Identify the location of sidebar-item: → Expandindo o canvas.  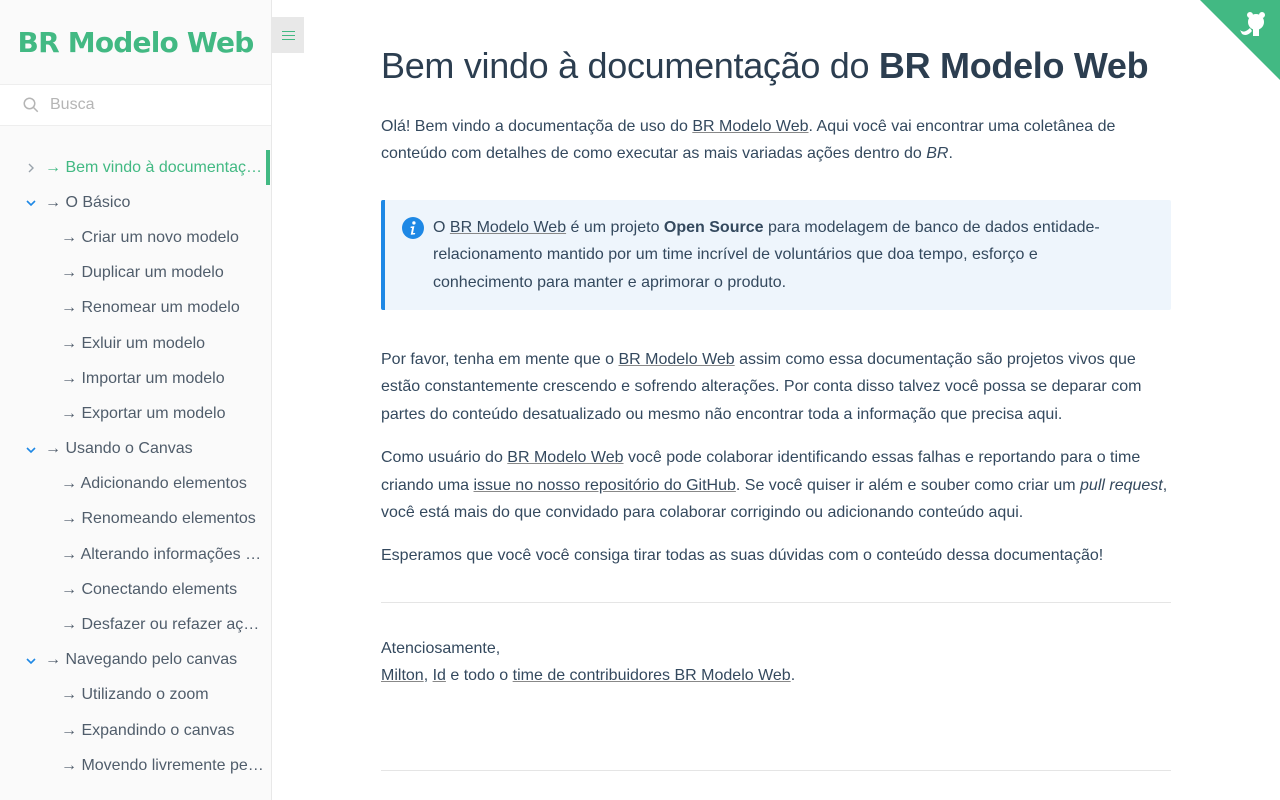
(135, 730).